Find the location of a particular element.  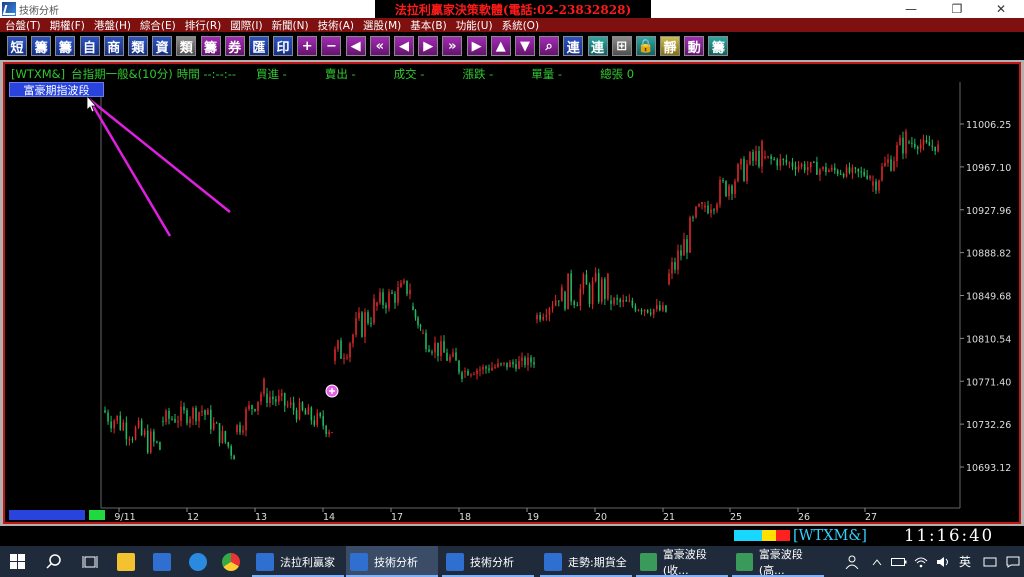

toolbar-button-22: ⌕ is located at coordinates (549, 46).